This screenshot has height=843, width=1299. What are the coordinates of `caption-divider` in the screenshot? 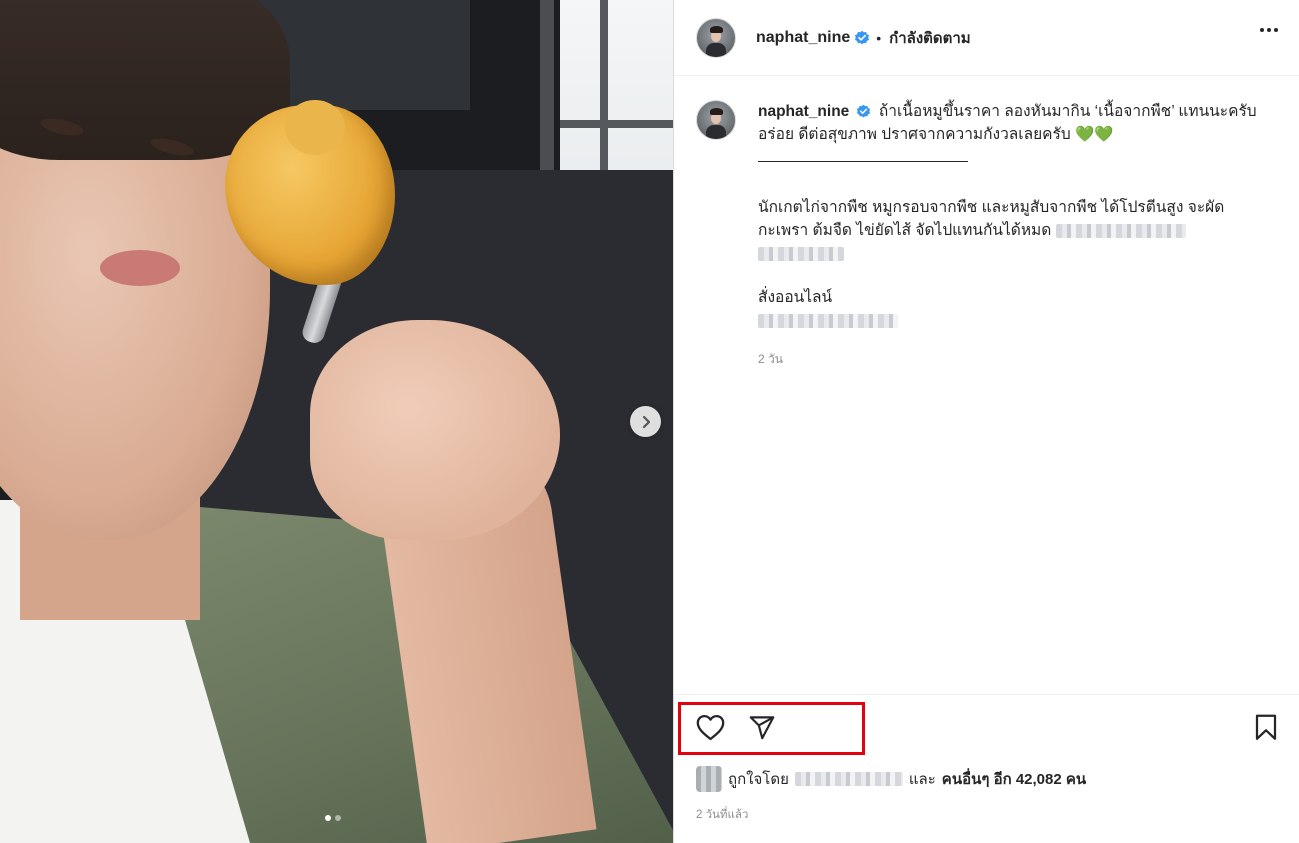 It's located at (863, 161).